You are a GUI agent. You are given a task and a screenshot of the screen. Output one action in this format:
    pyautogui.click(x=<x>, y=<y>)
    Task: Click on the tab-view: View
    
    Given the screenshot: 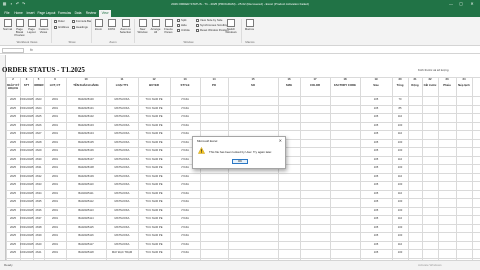 What is the action you would take?
    pyautogui.click(x=105, y=13)
    